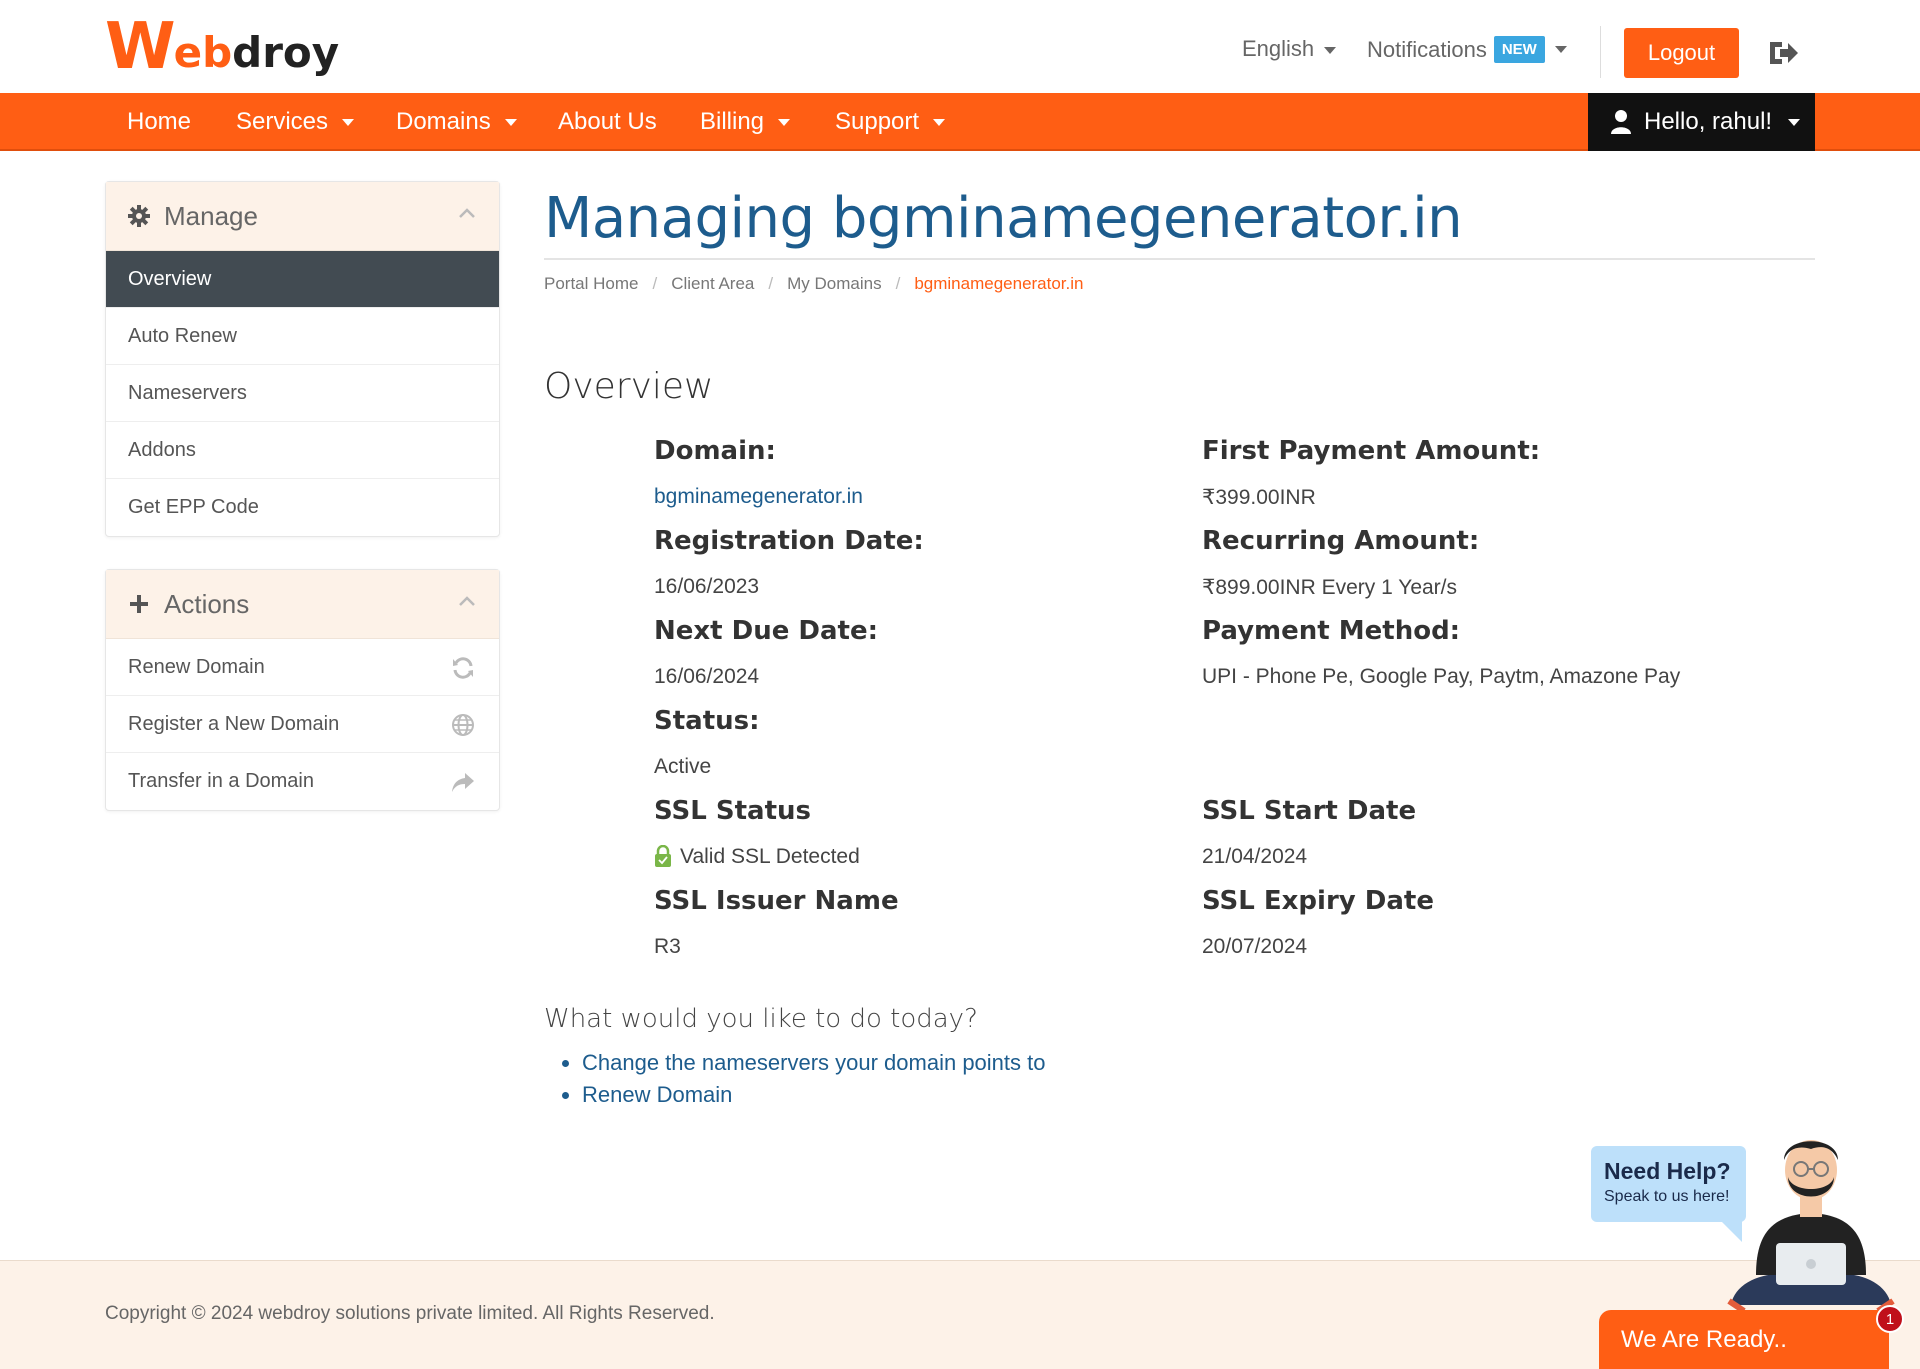 This screenshot has height=1369, width=1920. I want to click on first-payment-label: First Payment Amount:, so click(1371, 451).